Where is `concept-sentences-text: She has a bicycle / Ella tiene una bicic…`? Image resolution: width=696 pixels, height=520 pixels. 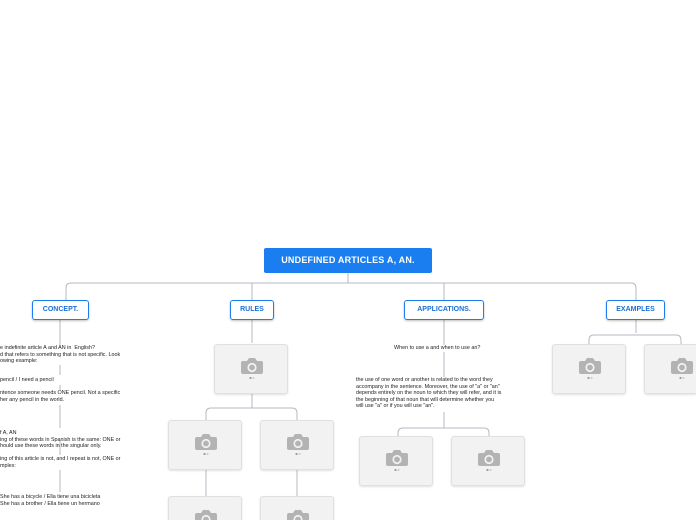 concept-sentences-text: She has a bicycle / Ella tiene una bicic… is located at coordinates (50, 500).